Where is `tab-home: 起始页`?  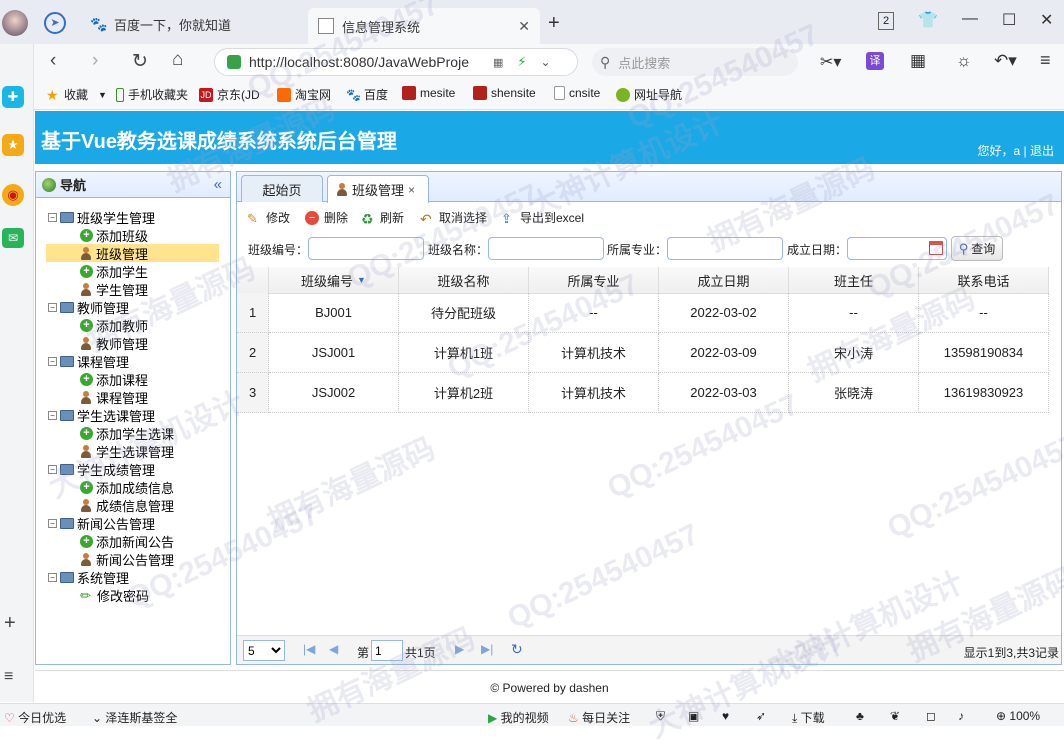 tab-home: 起始页 is located at coordinates (282, 188).